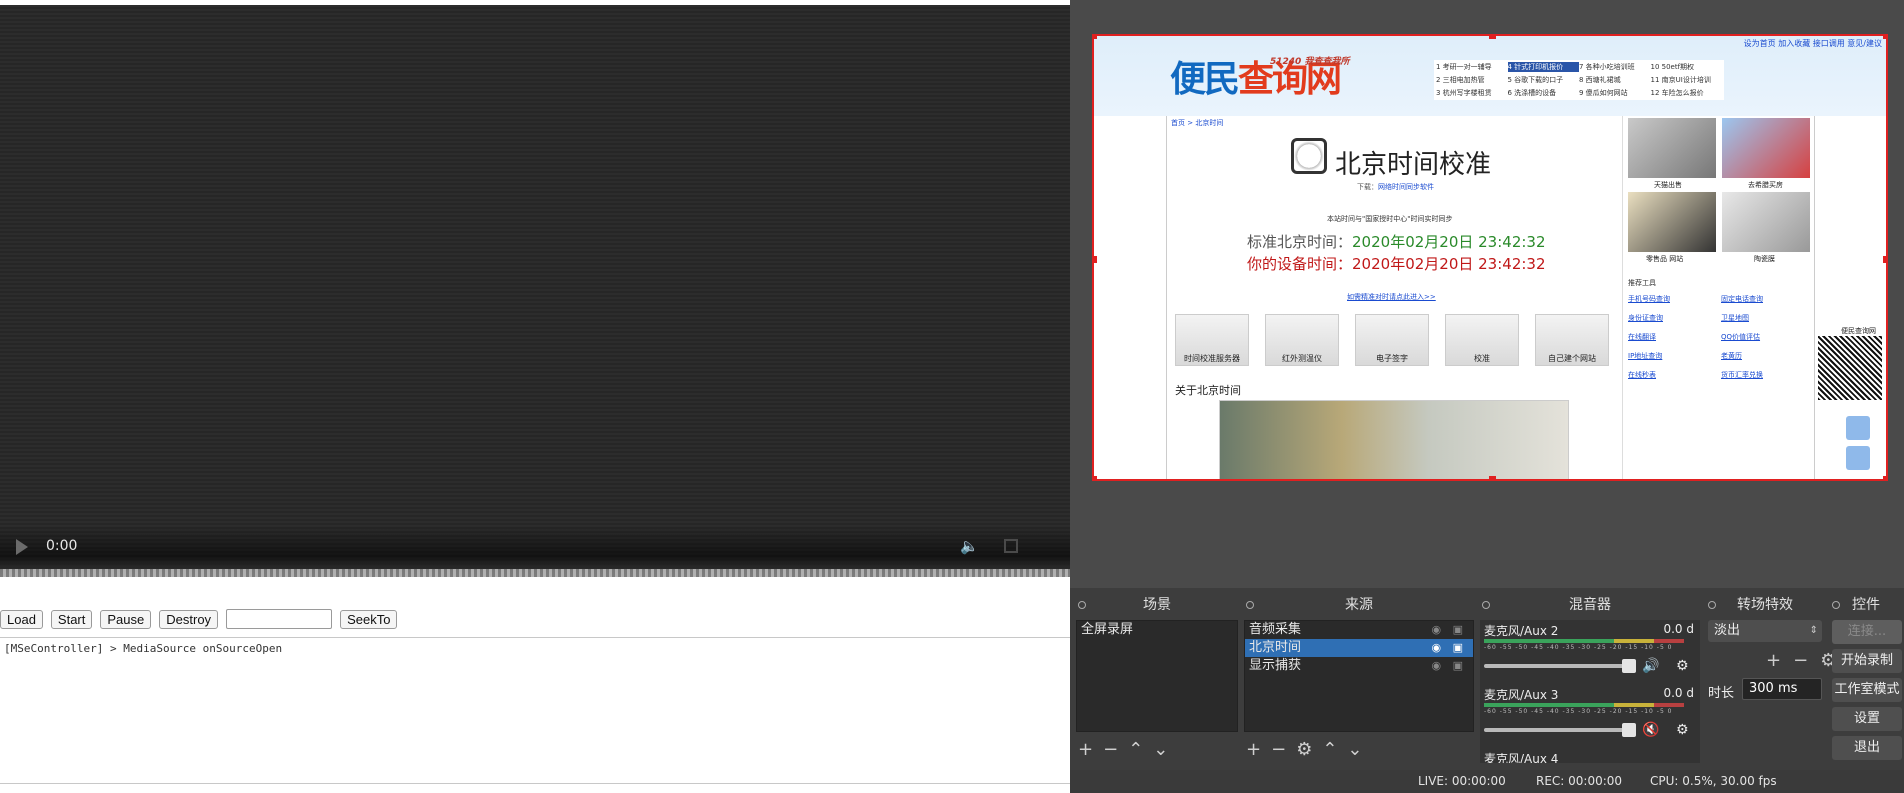 The image size is (1904, 793). I want to click on destroy-button: Destroy, so click(189, 619).